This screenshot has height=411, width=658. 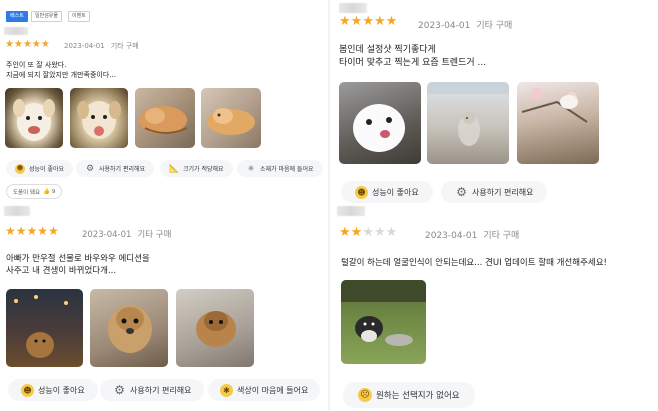 I want to click on review-line: 아빠가 만우절 선물로 바우와우 에디션을, so click(x=78, y=259).